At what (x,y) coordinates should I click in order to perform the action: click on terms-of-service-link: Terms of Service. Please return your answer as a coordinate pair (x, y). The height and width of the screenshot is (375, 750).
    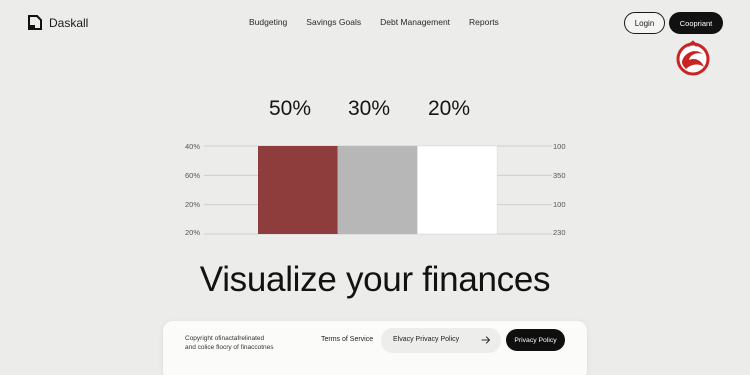
    Looking at the image, I should click on (347, 339).